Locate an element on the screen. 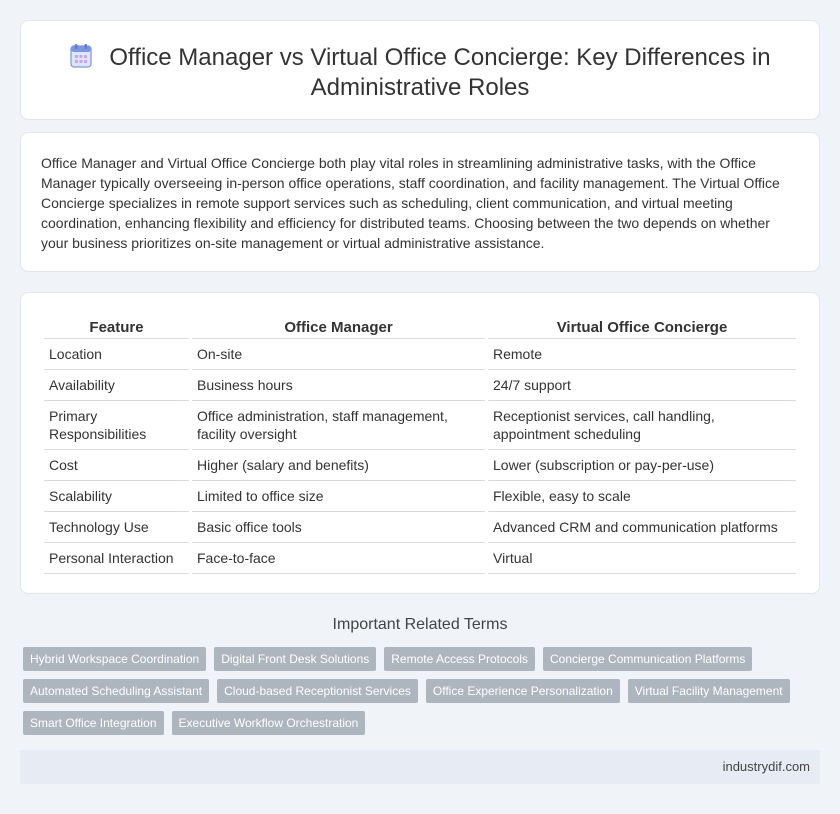 This screenshot has height=814, width=840. office-manager-cell: Limited to office size is located at coordinates (338, 496).